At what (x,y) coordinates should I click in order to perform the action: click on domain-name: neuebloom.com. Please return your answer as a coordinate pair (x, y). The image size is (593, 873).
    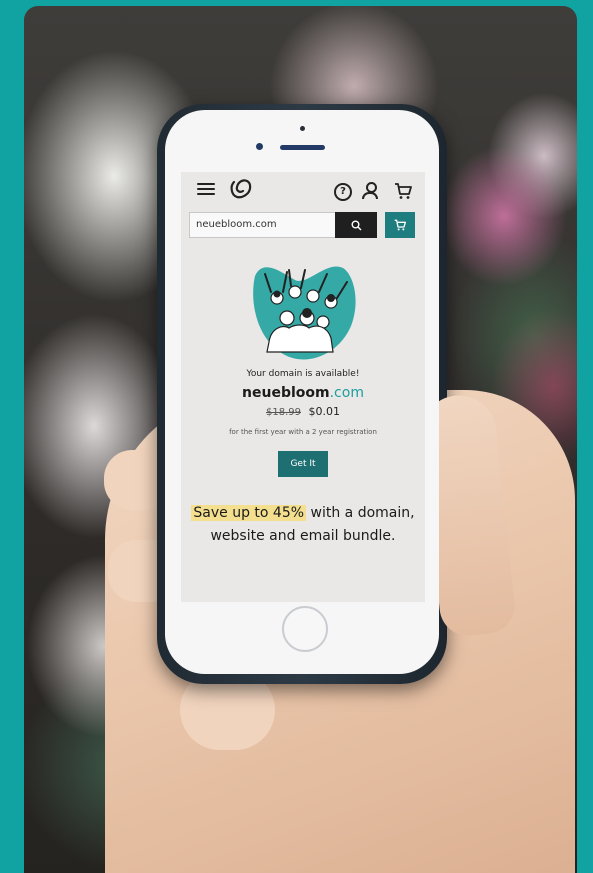
    Looking at the image, I should click on (303, 393).